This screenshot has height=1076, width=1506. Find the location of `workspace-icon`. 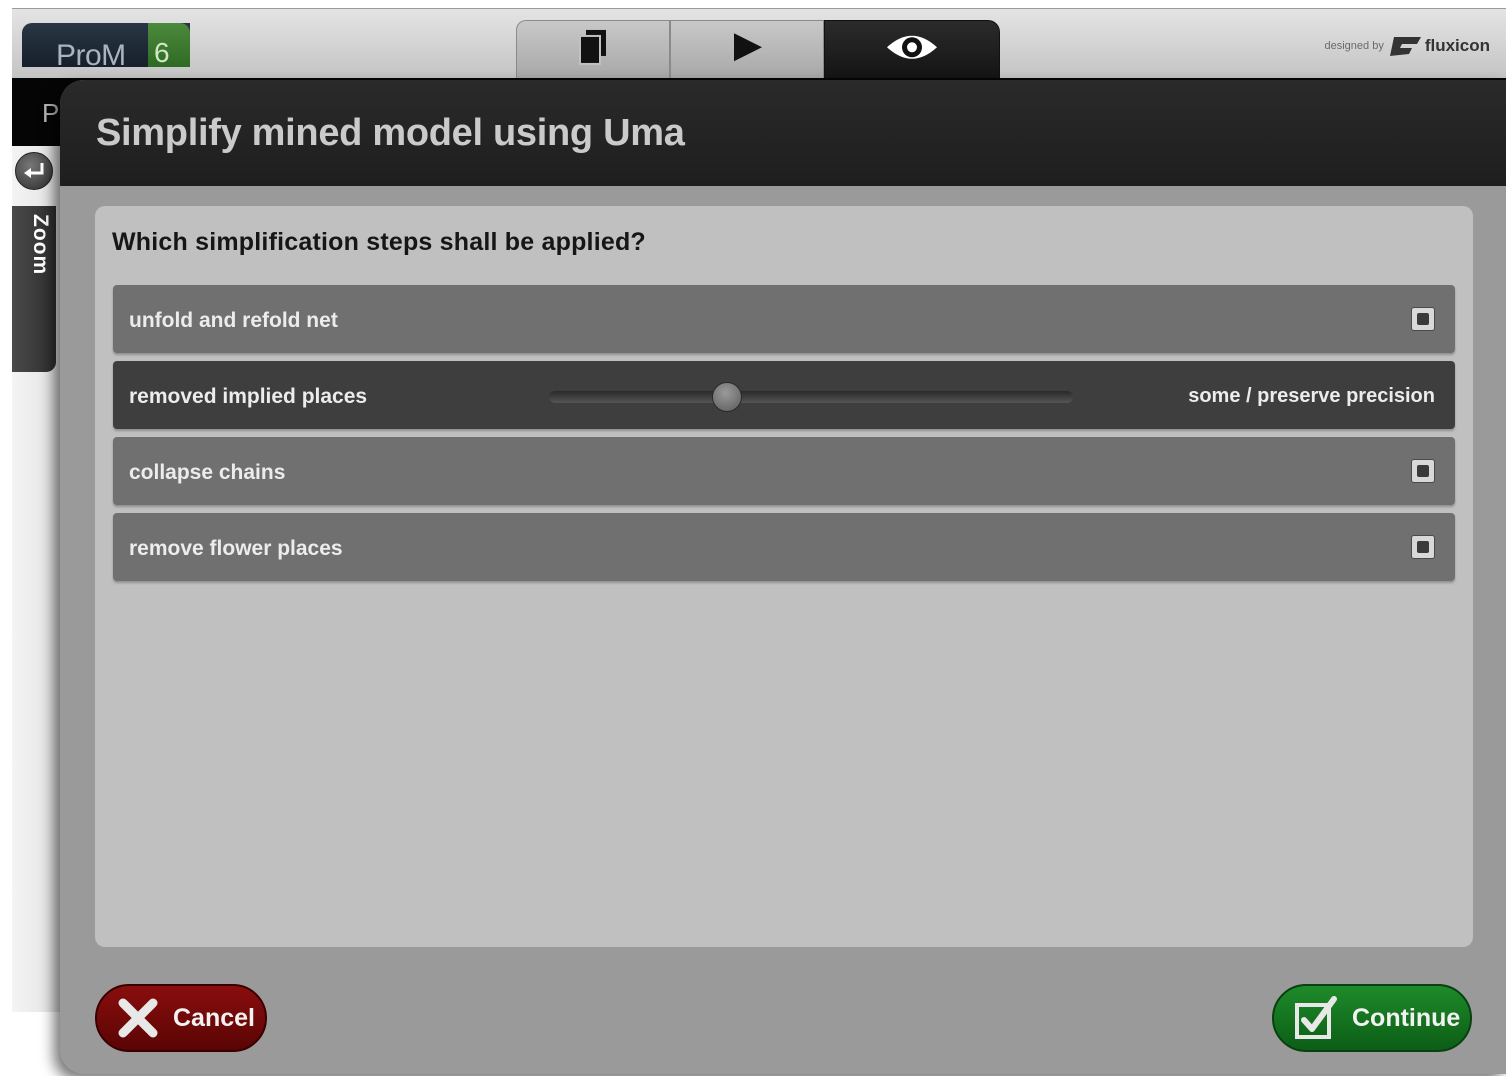

workspace-icon is located at coordinates (592, 47).